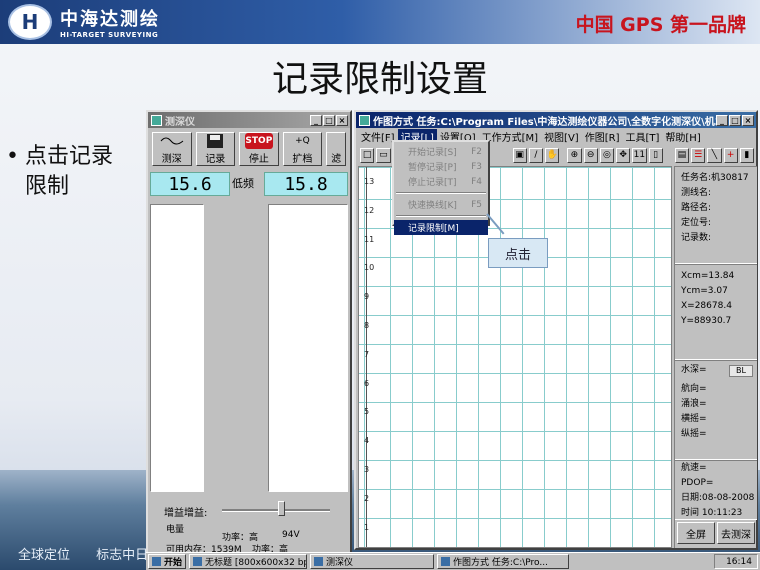  I want to click on gain-slider-thumb, so click(282, 508).